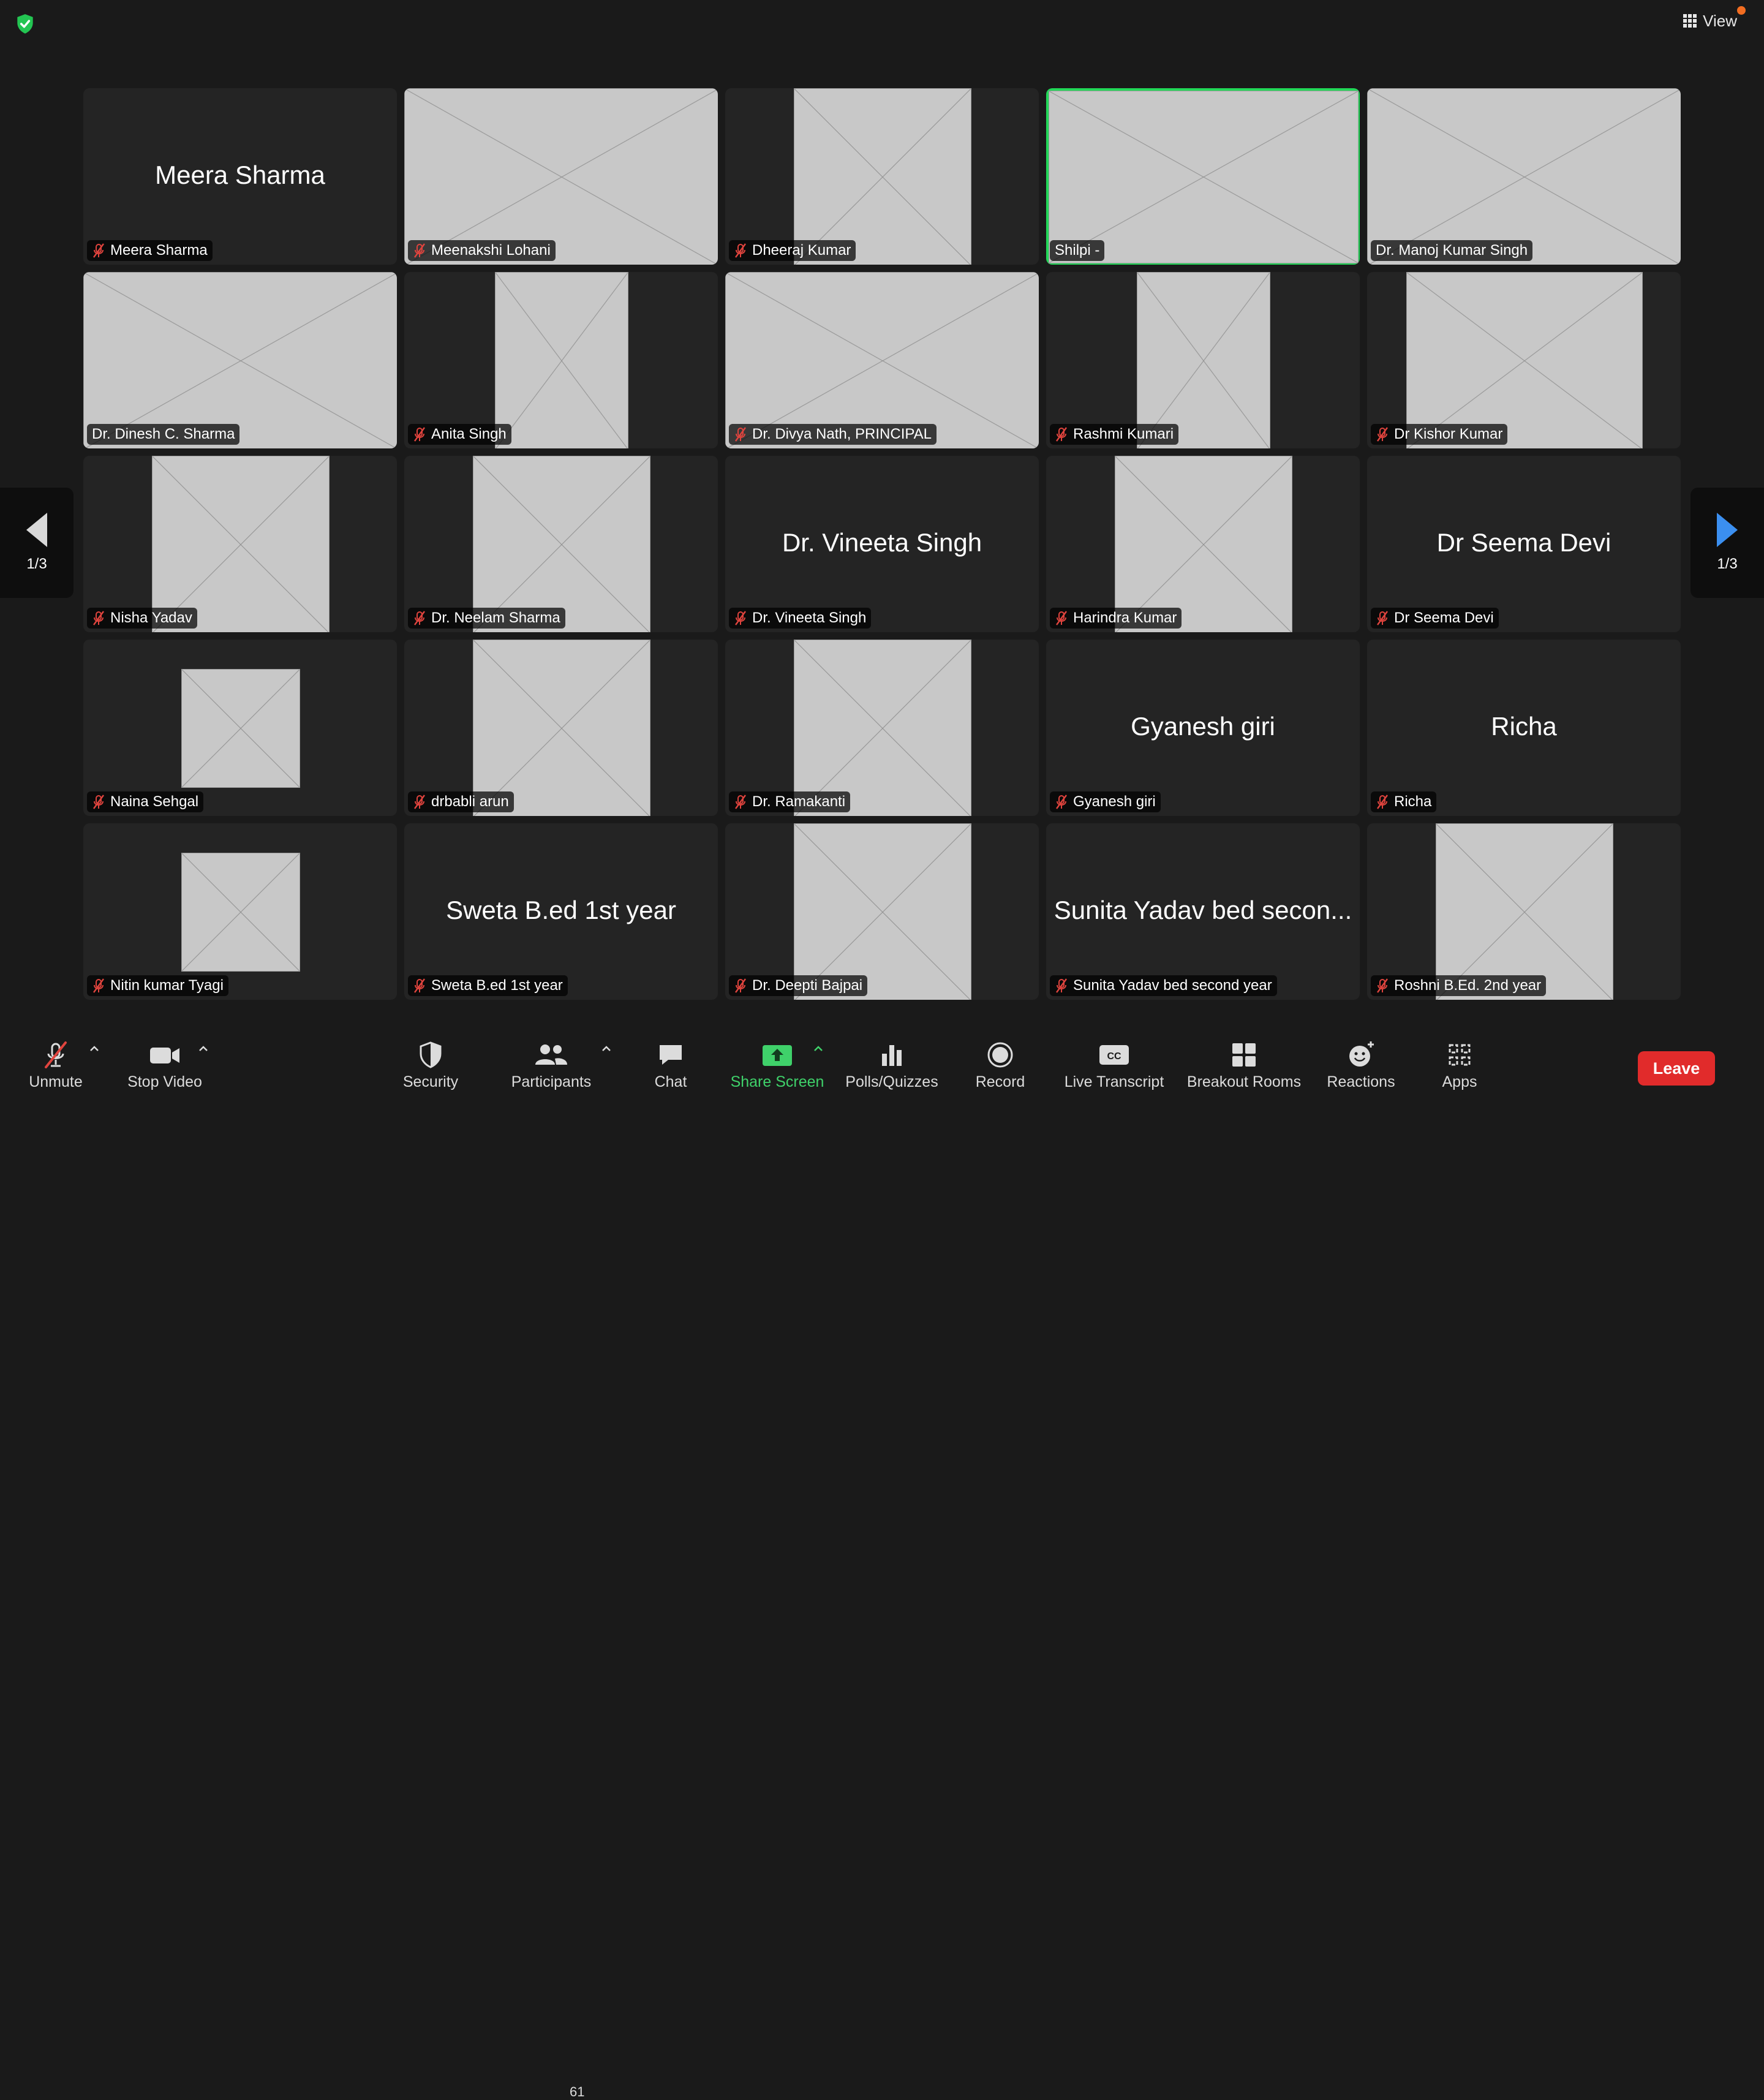 The height and width of the screenshot is (2100, 1764). What do you see at coordinates (1203, 544) in the screenshot?
I see `participant-tile: Harindra Kumar` at bounding box center [1203, 544].